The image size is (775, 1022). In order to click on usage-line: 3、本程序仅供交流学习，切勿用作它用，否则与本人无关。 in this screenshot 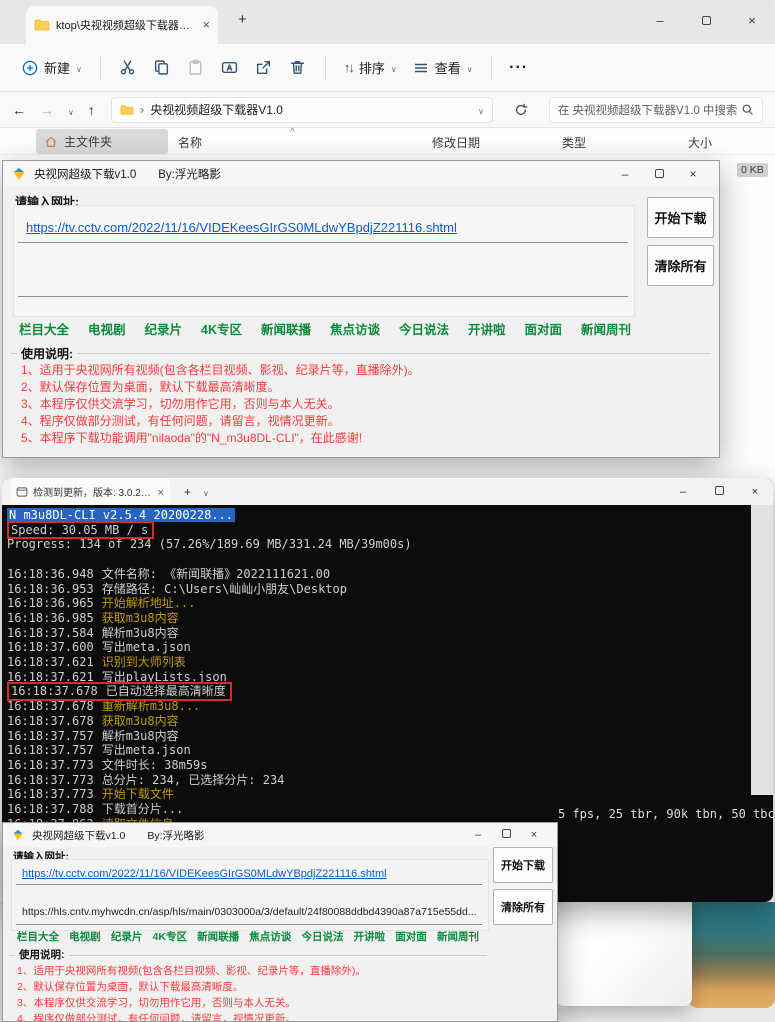, I will do `click(180, 404)`.